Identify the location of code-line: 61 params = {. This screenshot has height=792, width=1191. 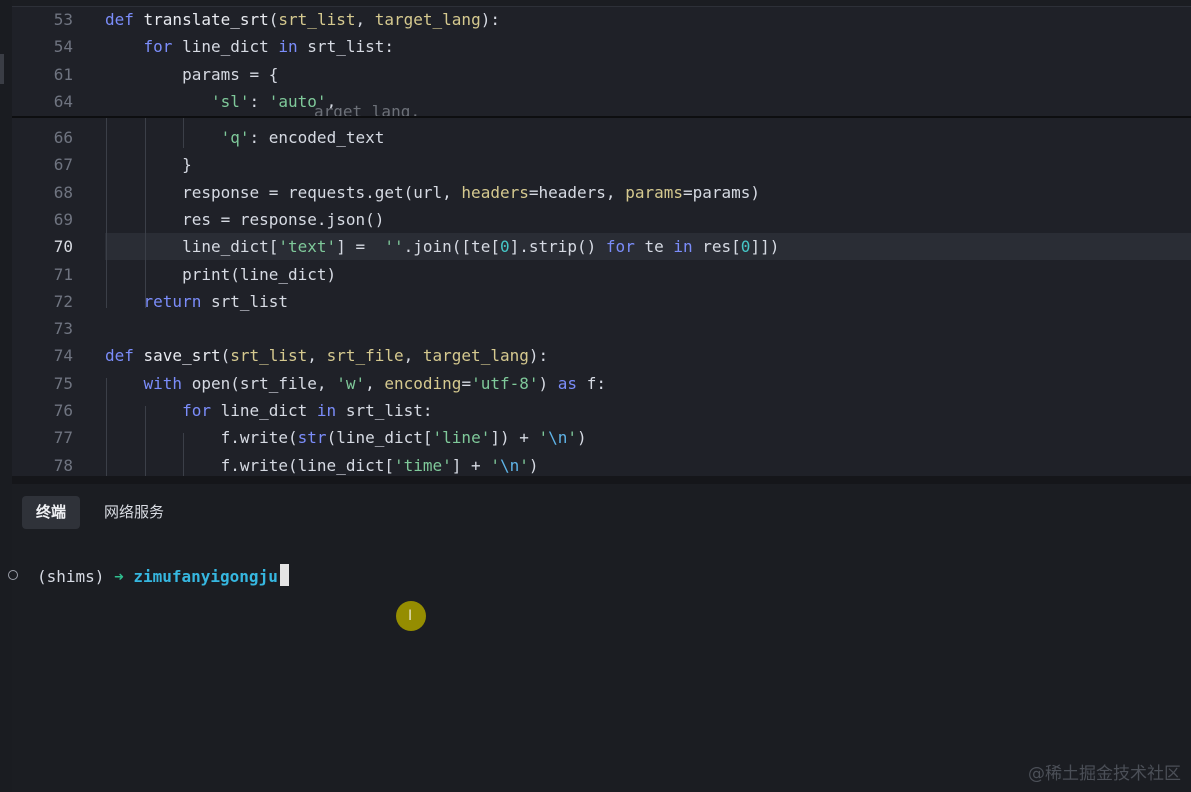
(601, 74).